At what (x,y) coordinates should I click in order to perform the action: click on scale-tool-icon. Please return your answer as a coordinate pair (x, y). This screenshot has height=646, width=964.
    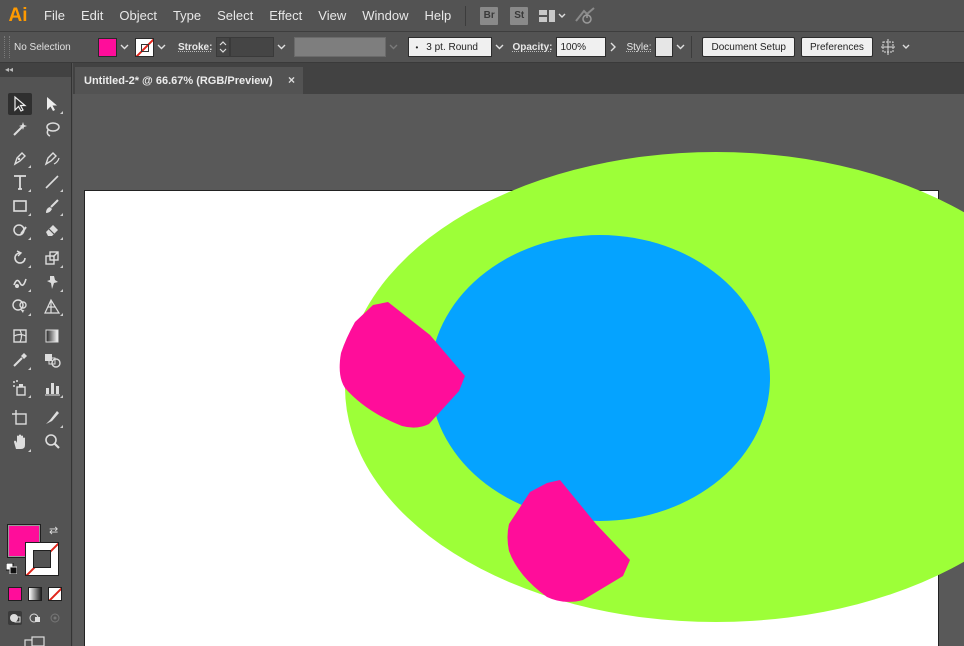
    Looking at the image, I should click on (52, 258).